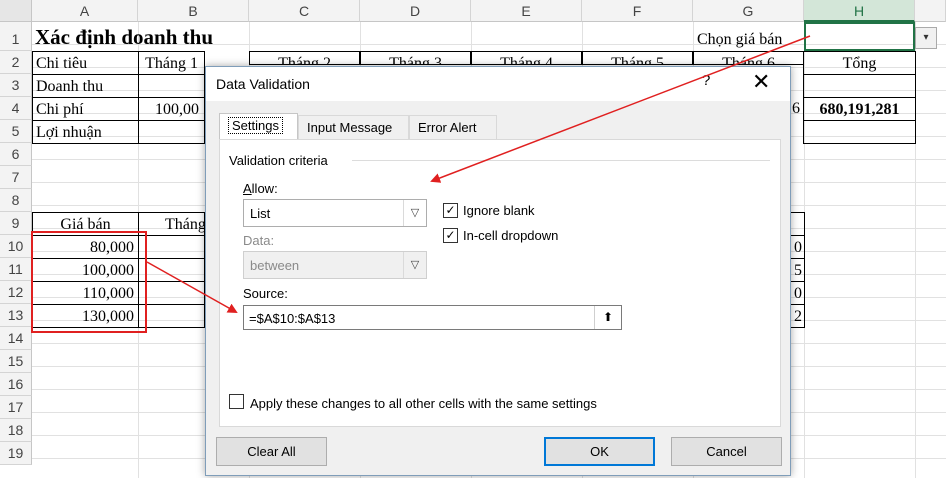 This screenshot has width=946, height=478. What do you see at coordinates (16, 407) in the screenshot?
I see `row-header-17: 17` at bounding box center [16, 407].